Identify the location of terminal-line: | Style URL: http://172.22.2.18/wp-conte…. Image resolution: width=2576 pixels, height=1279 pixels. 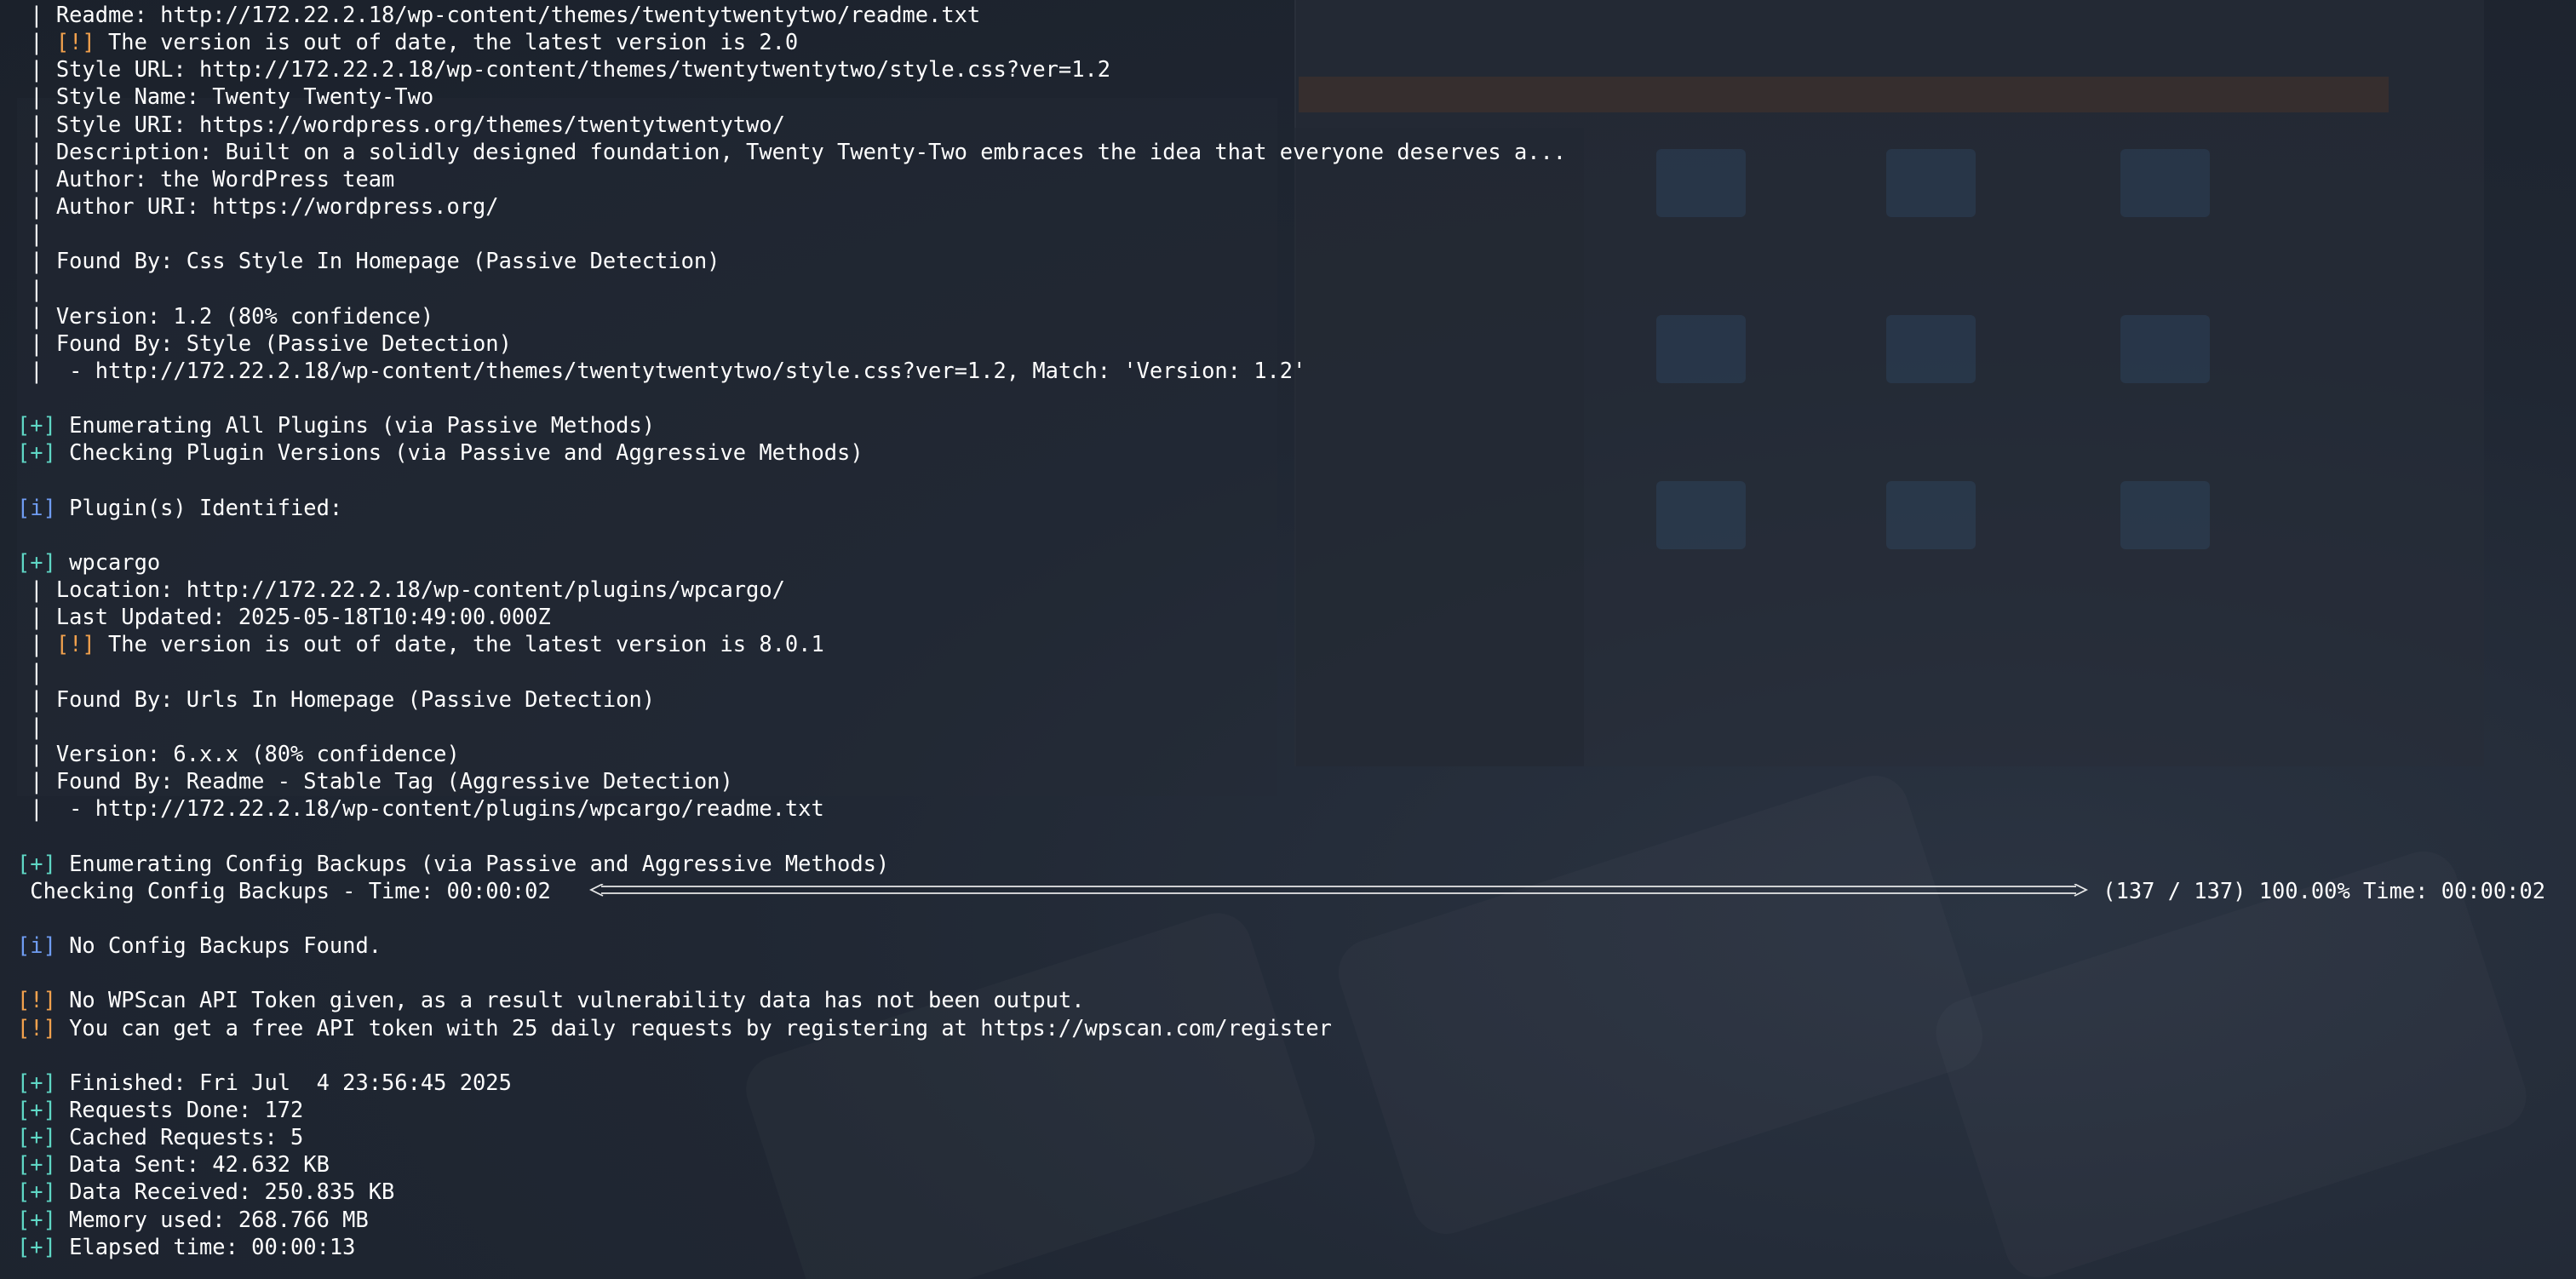
(563, 69).